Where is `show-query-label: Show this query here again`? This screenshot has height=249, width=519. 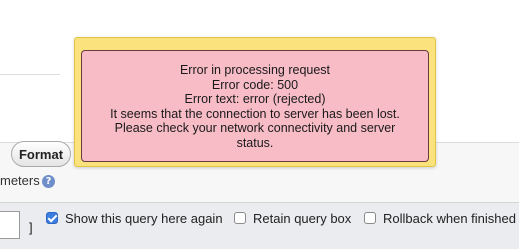
show-query-label: Show this query here again is located at coordinates (144, 218).